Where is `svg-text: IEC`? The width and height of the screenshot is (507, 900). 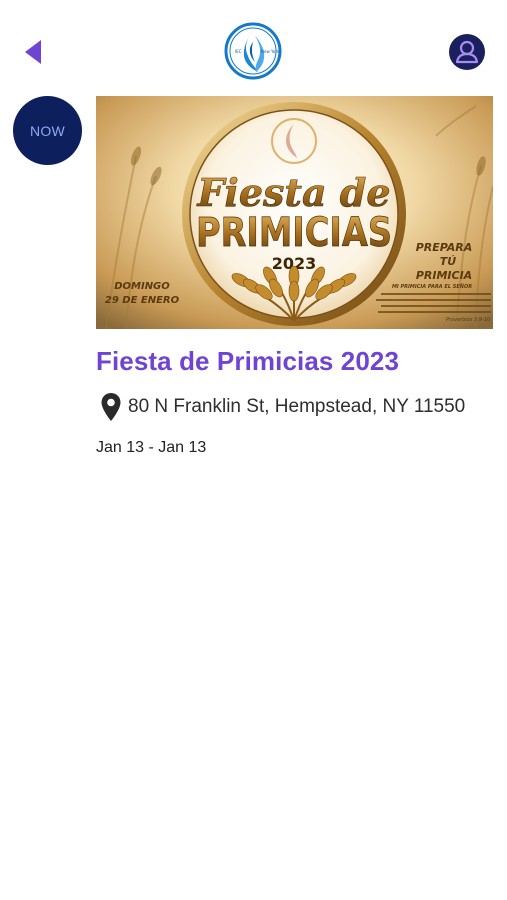
svg-text: IEC is located at coordinates (238, 51).